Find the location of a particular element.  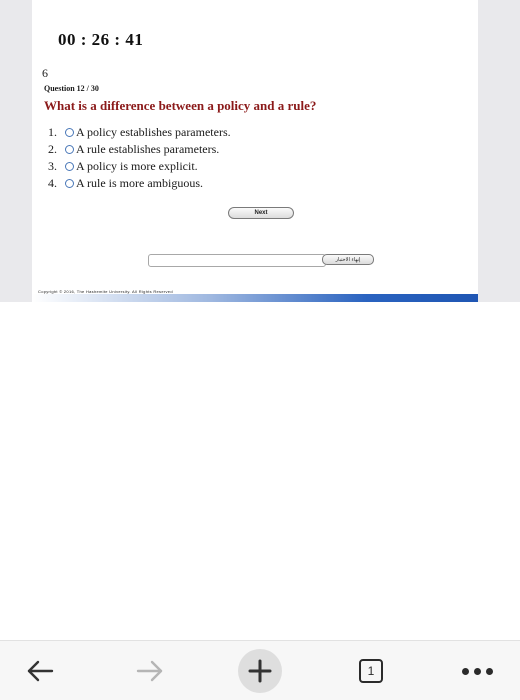

plus-icon is located at coordinates (260, 671).